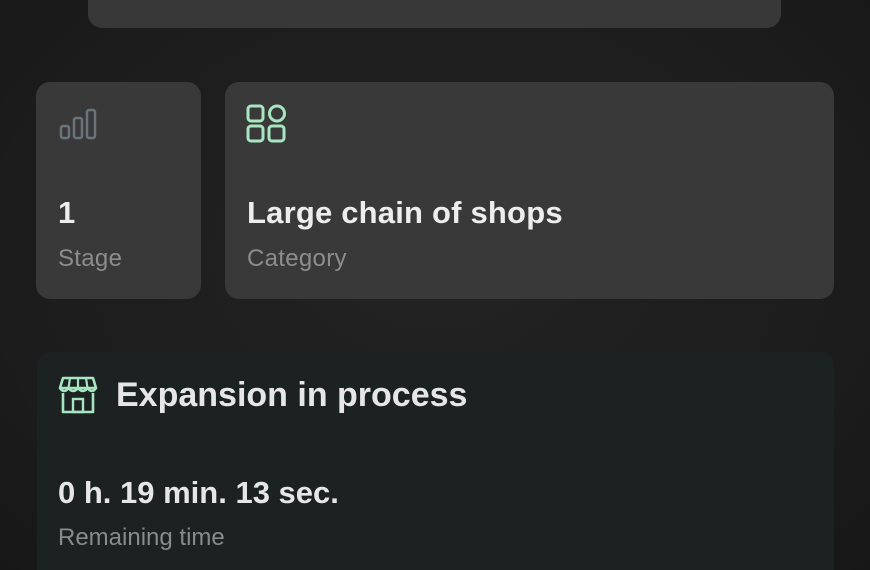  Describe the element at coordinates (405, 212) in the screenshot. I see `category-value: Large chain of shops` at that location.